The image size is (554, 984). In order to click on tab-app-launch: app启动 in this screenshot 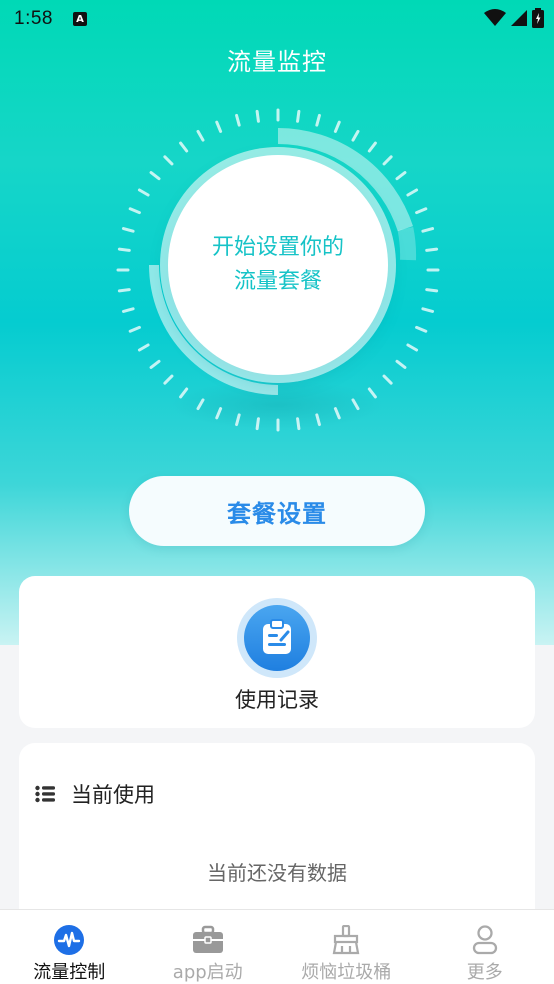, I will do `click(208, 947)`.